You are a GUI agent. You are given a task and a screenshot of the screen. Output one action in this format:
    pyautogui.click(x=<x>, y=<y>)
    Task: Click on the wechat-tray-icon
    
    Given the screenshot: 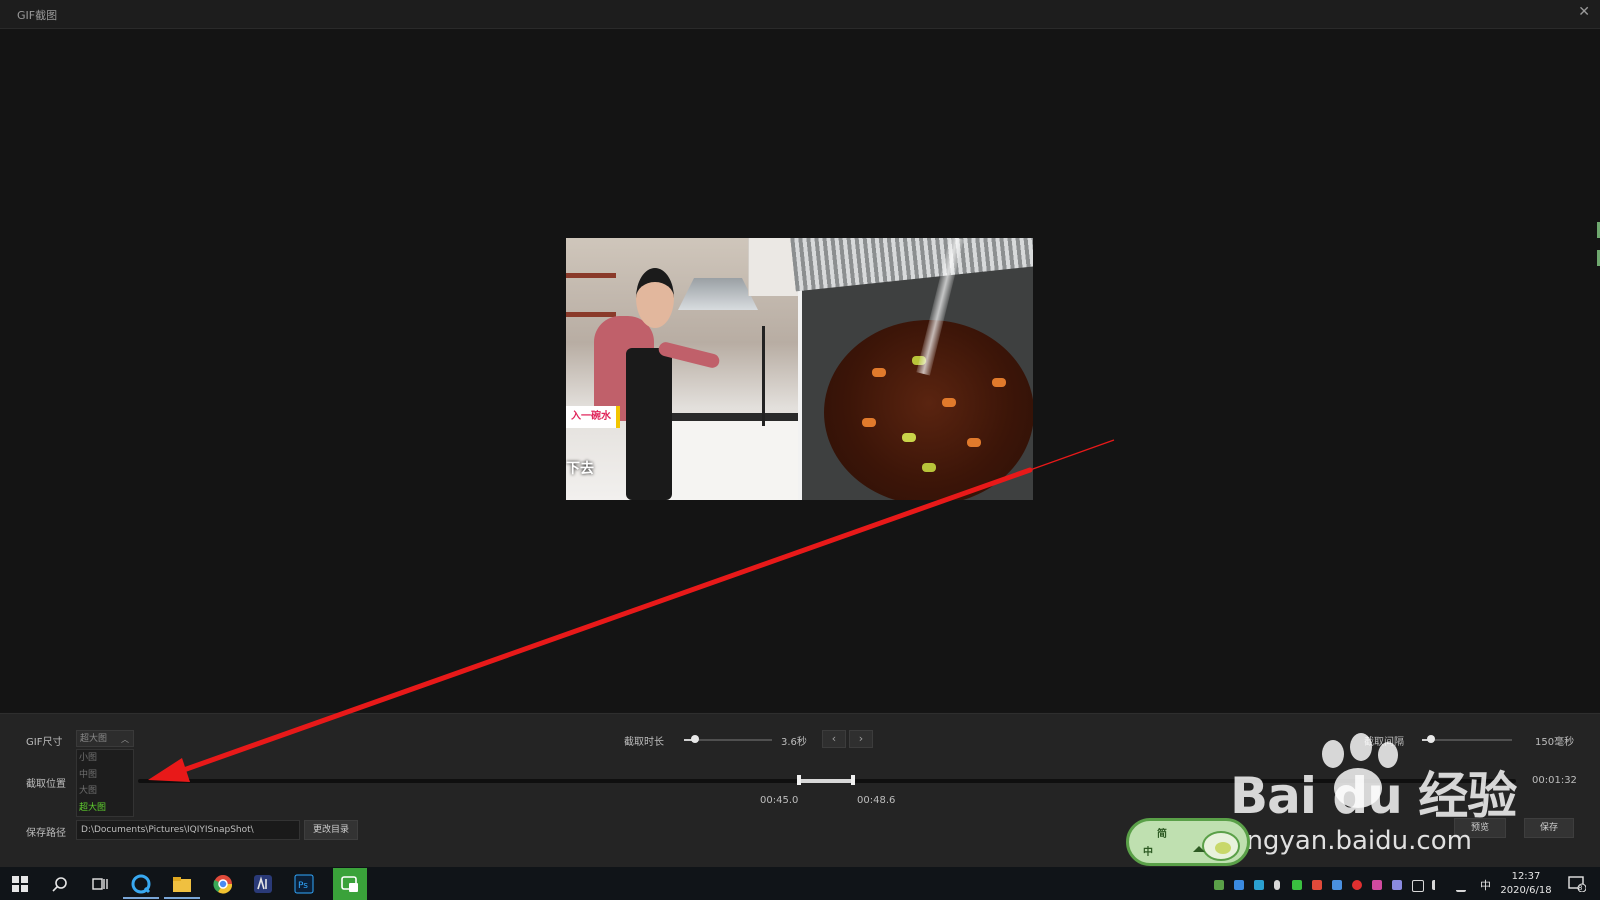 What is the action you would take?
    pyautogui.click(x=1297, y=885)
    